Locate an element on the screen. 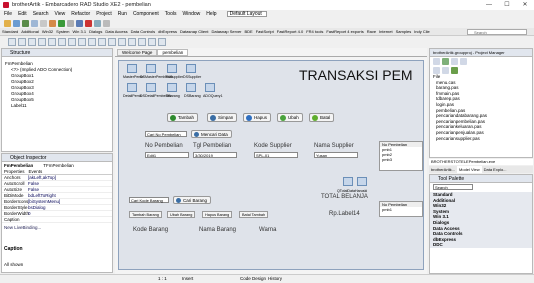 Image resolution: width=534 pixels, height=283 pixels. search-pembelian-input: Cari No Pembelian is located at coordinates (166, 134).